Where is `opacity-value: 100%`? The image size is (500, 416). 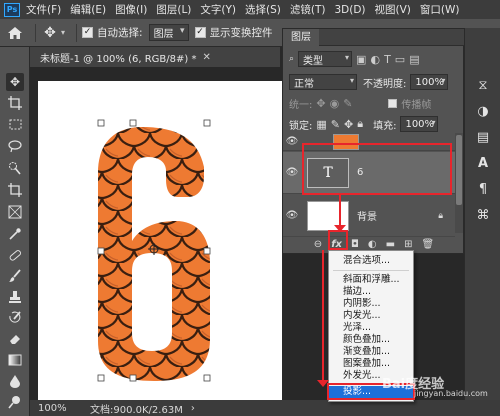 opacity-value: 100% is located at coordinates (429, 82).